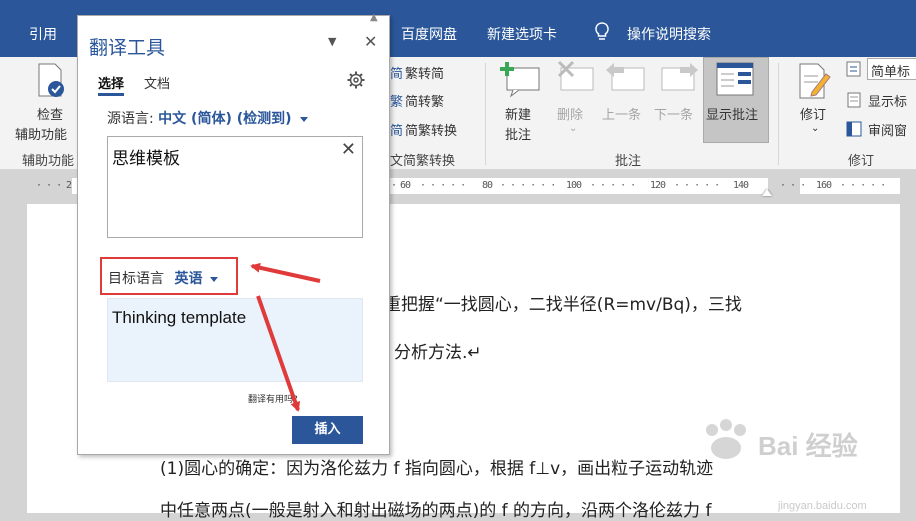 Image resolution: width=916 pixels, height=521 pixels. What do you see at coordinates (278, 353) in the screenshot?
I see `arrow-to-insert-button` at bounding box center [278, 353].